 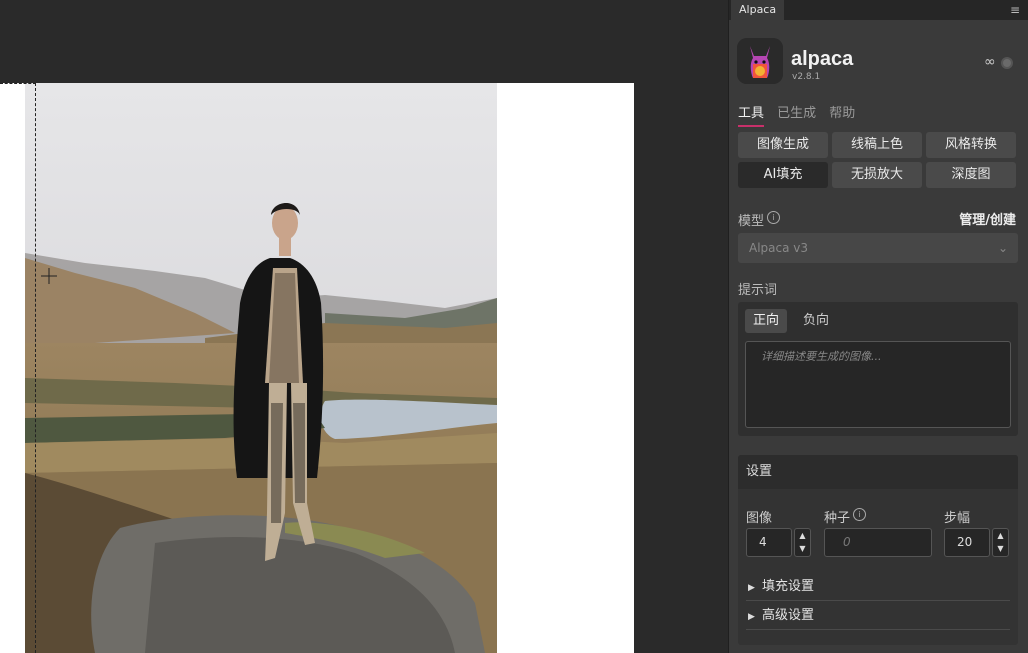 I want to click on fill-settings-label: 填充设置, so click(x=788, y=586).